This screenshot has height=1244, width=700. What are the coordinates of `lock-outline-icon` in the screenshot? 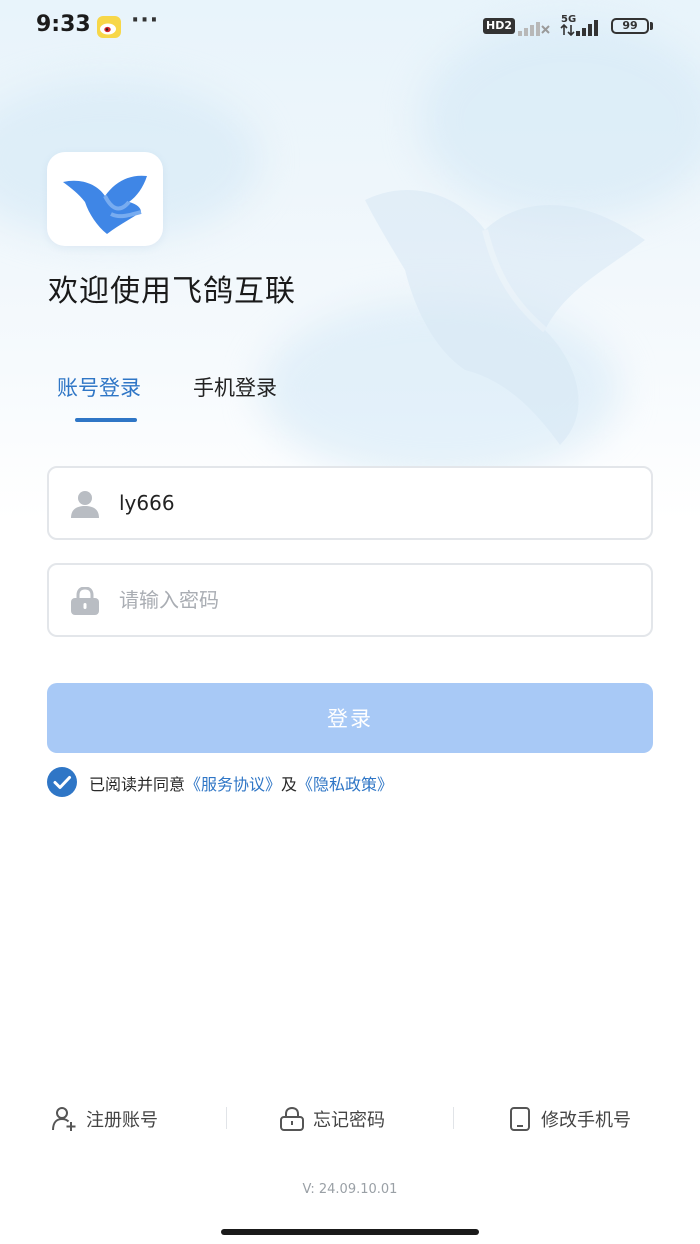 It's located at (292, 1118).